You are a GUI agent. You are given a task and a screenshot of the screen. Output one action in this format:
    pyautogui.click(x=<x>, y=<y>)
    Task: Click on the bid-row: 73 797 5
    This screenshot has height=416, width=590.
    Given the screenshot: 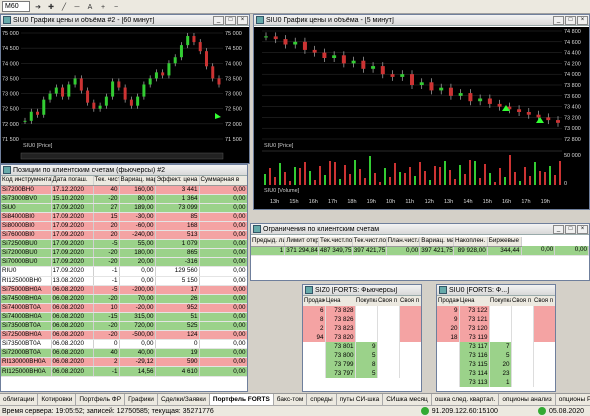 What is the action you would take?
    pyautogui.click(x=362, y=373)
    